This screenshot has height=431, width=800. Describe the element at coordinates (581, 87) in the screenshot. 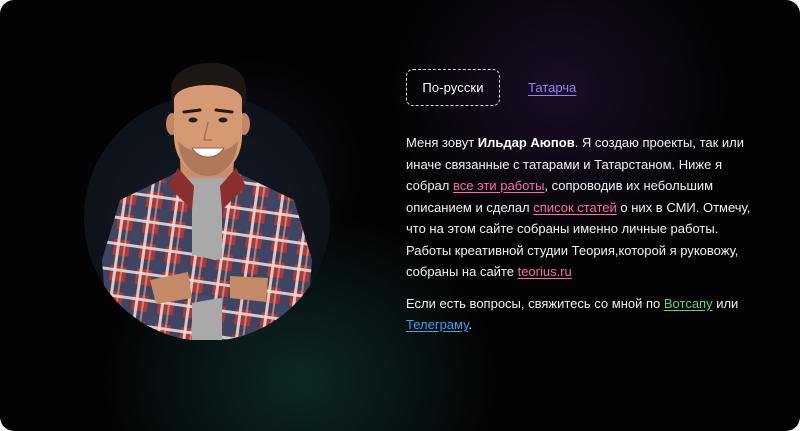

I see `language-switcher: По-русски Татарча` at that location.